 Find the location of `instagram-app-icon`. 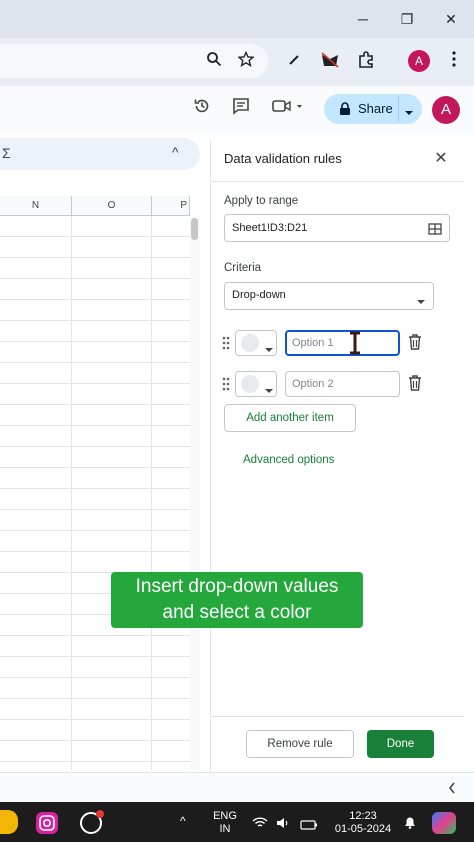

instagram-app-icon is located at coordinates (47, 823).